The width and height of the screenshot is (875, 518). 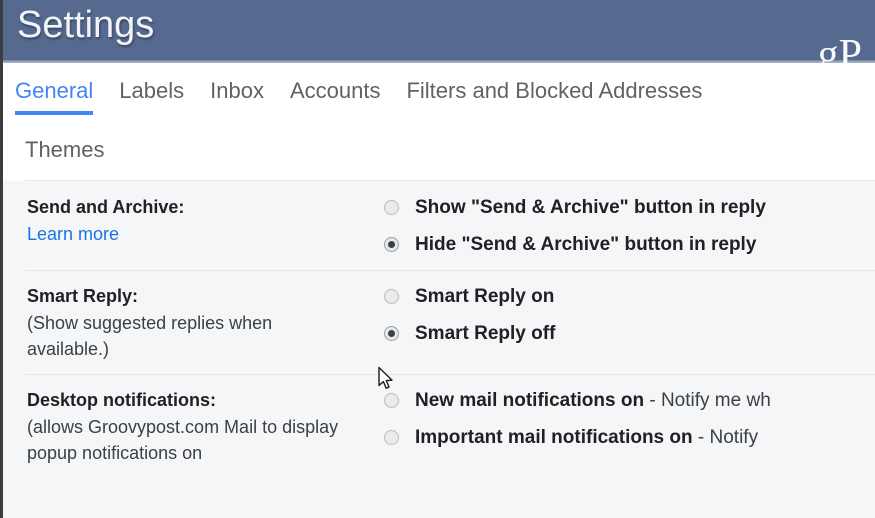 I want to click on option-show-send-and-archive: Show "Send & Archive" button in reply, so click(x=624, y=208).